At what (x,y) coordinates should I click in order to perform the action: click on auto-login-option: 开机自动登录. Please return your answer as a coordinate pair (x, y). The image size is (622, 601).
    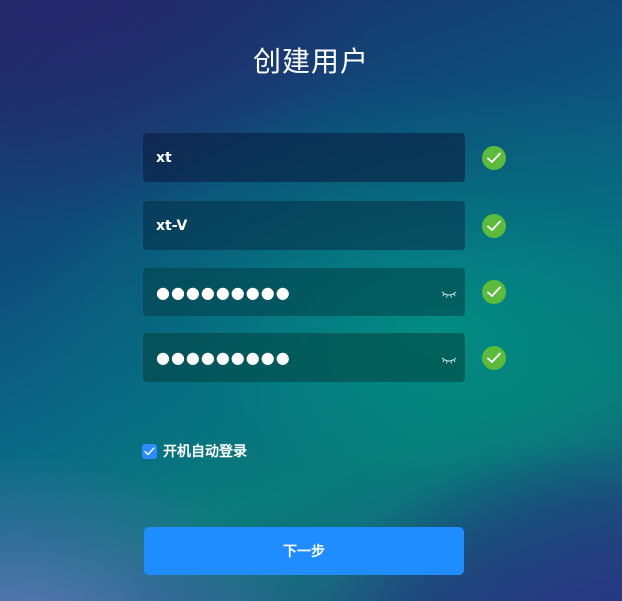
    Looking at the image, I should click on (194, 451).